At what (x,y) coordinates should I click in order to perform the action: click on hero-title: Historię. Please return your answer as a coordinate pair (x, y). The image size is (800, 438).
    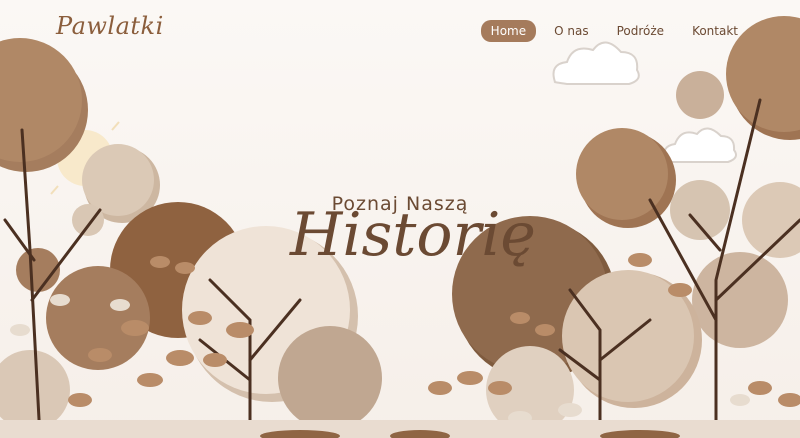
    Looking at the image, I should click on (413, 235).